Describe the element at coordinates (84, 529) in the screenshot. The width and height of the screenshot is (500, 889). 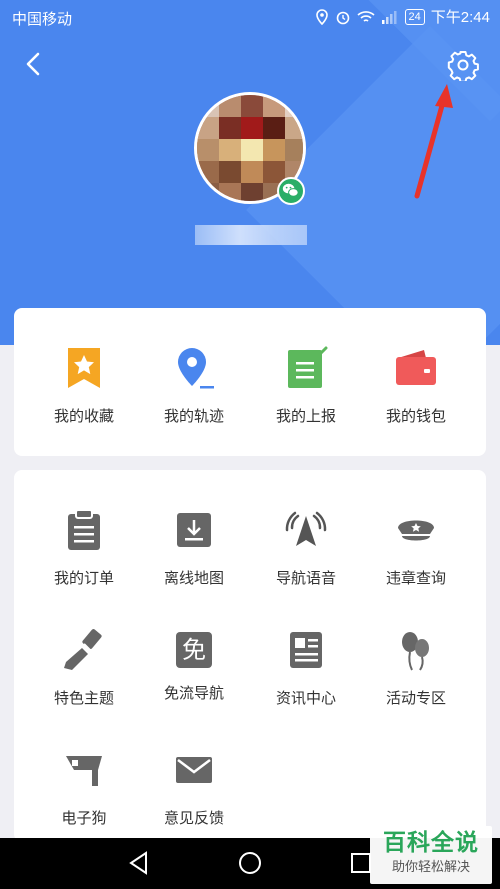
I see `clipboard-icon` at that location.